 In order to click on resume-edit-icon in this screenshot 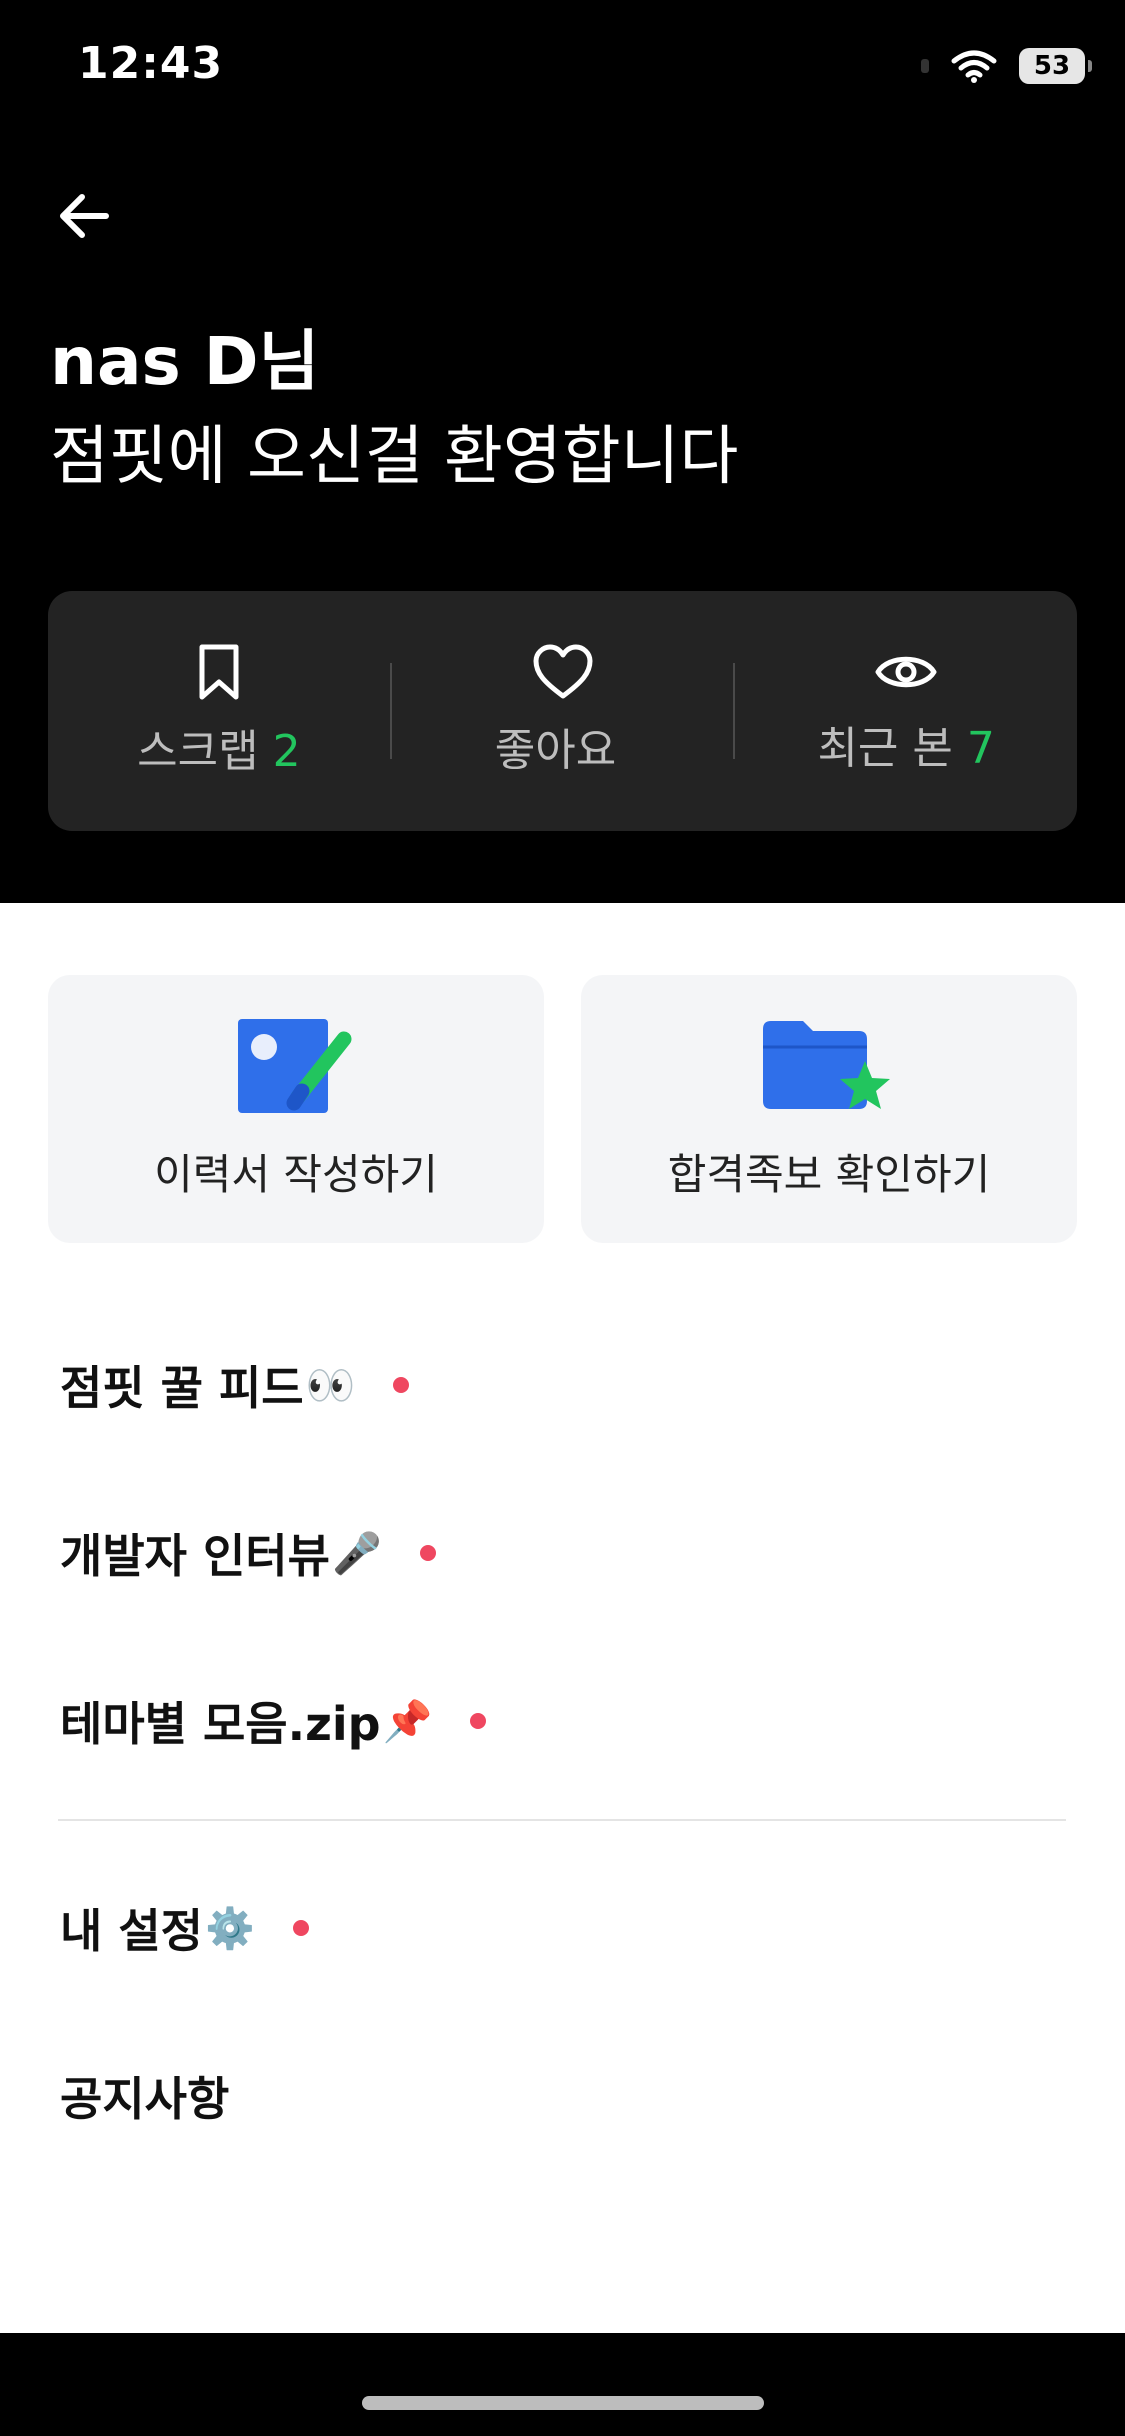, I will do `click(295, 1065)`.